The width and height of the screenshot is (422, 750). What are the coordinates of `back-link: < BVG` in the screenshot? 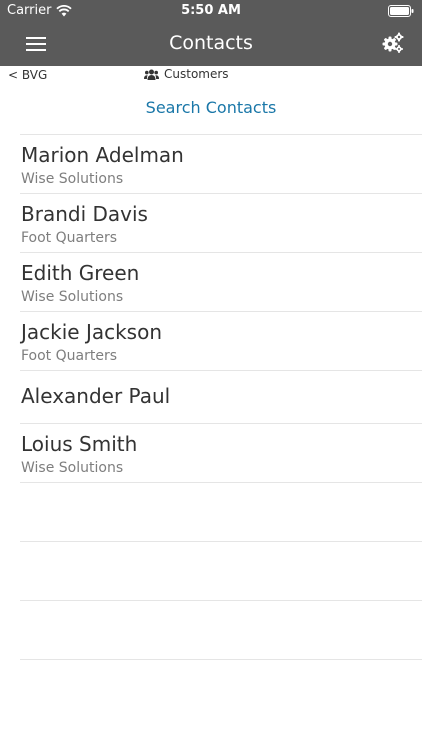 It's located at (27, 75).